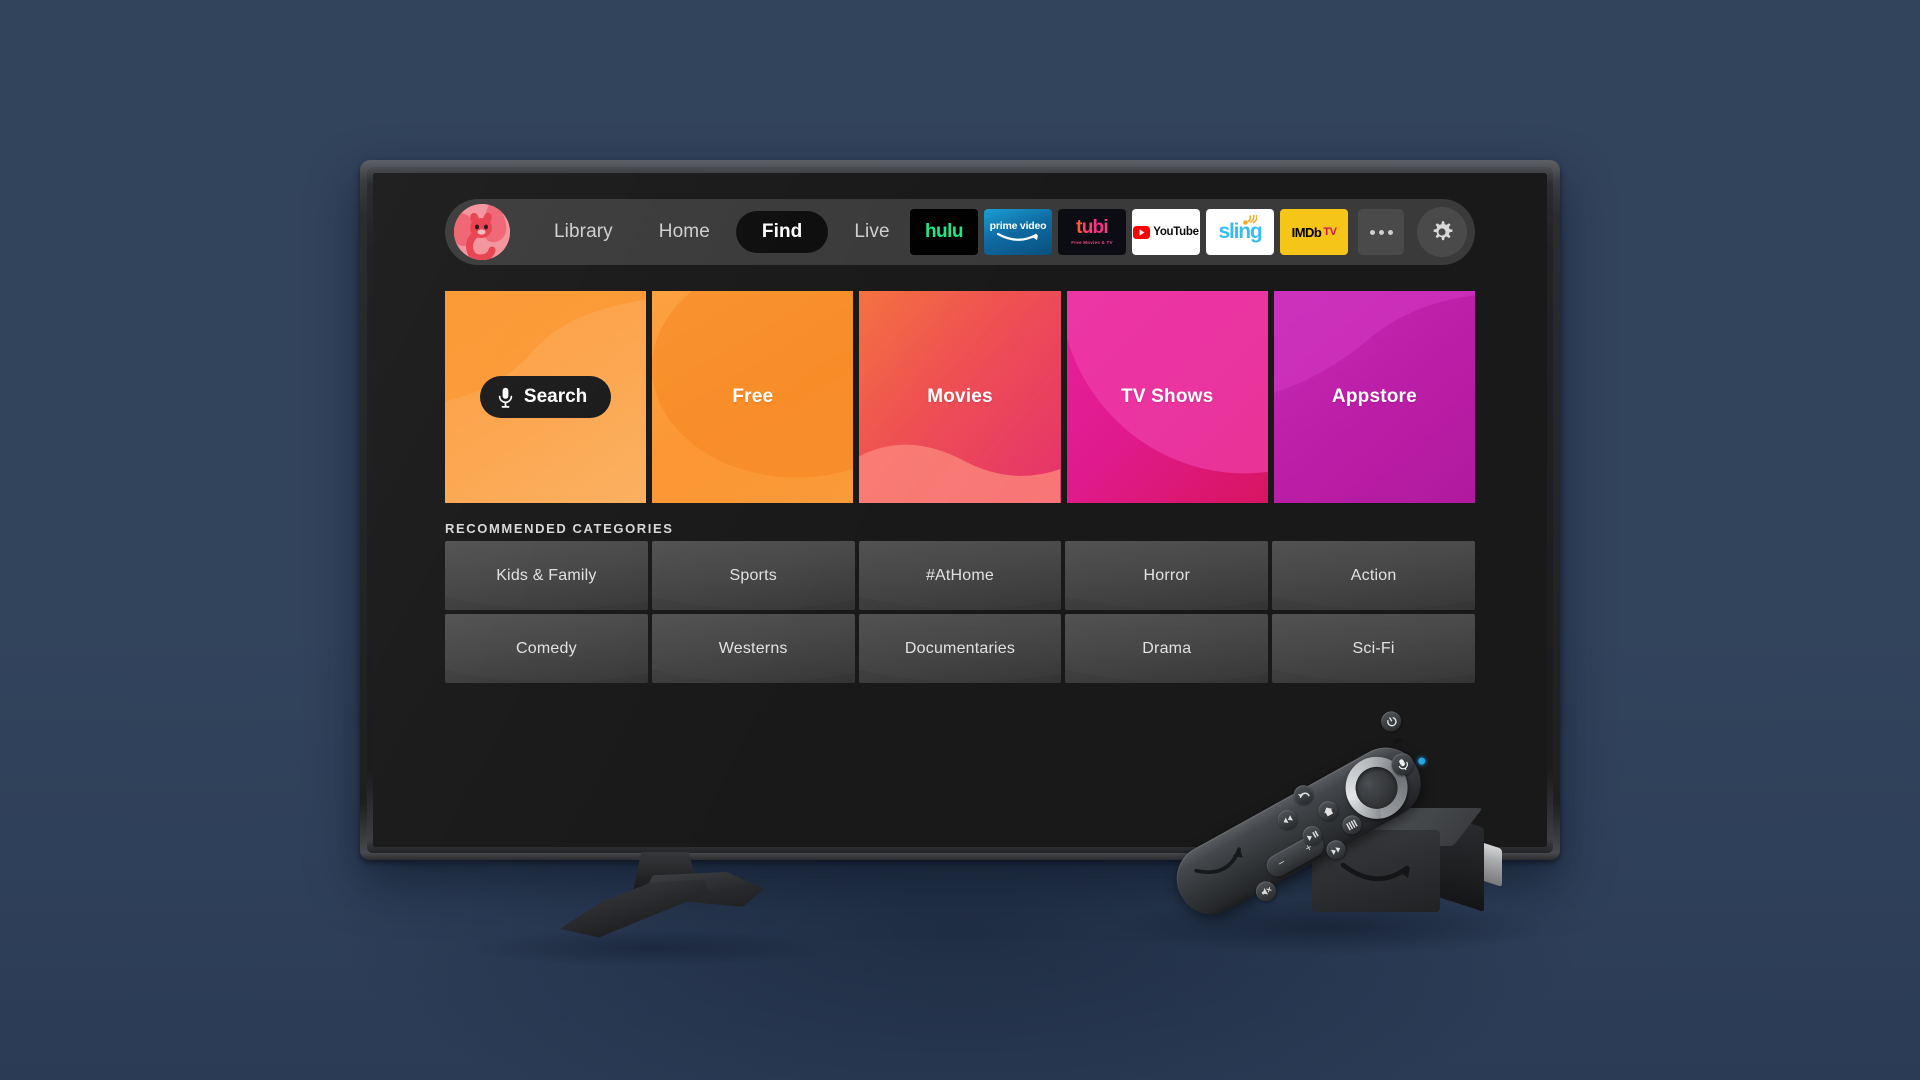 The height and width of the screenshot is (1080, 1920). I want to click on tile-label-tv-shows: TV Shows, so click(1167, 396).